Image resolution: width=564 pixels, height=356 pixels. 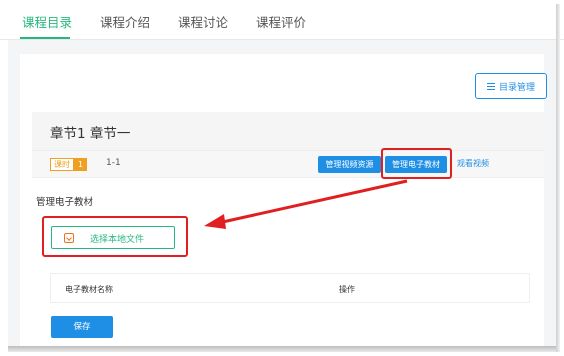 I want to click on catalog-manage-button: 目录管理, so click(x=511, y=86).